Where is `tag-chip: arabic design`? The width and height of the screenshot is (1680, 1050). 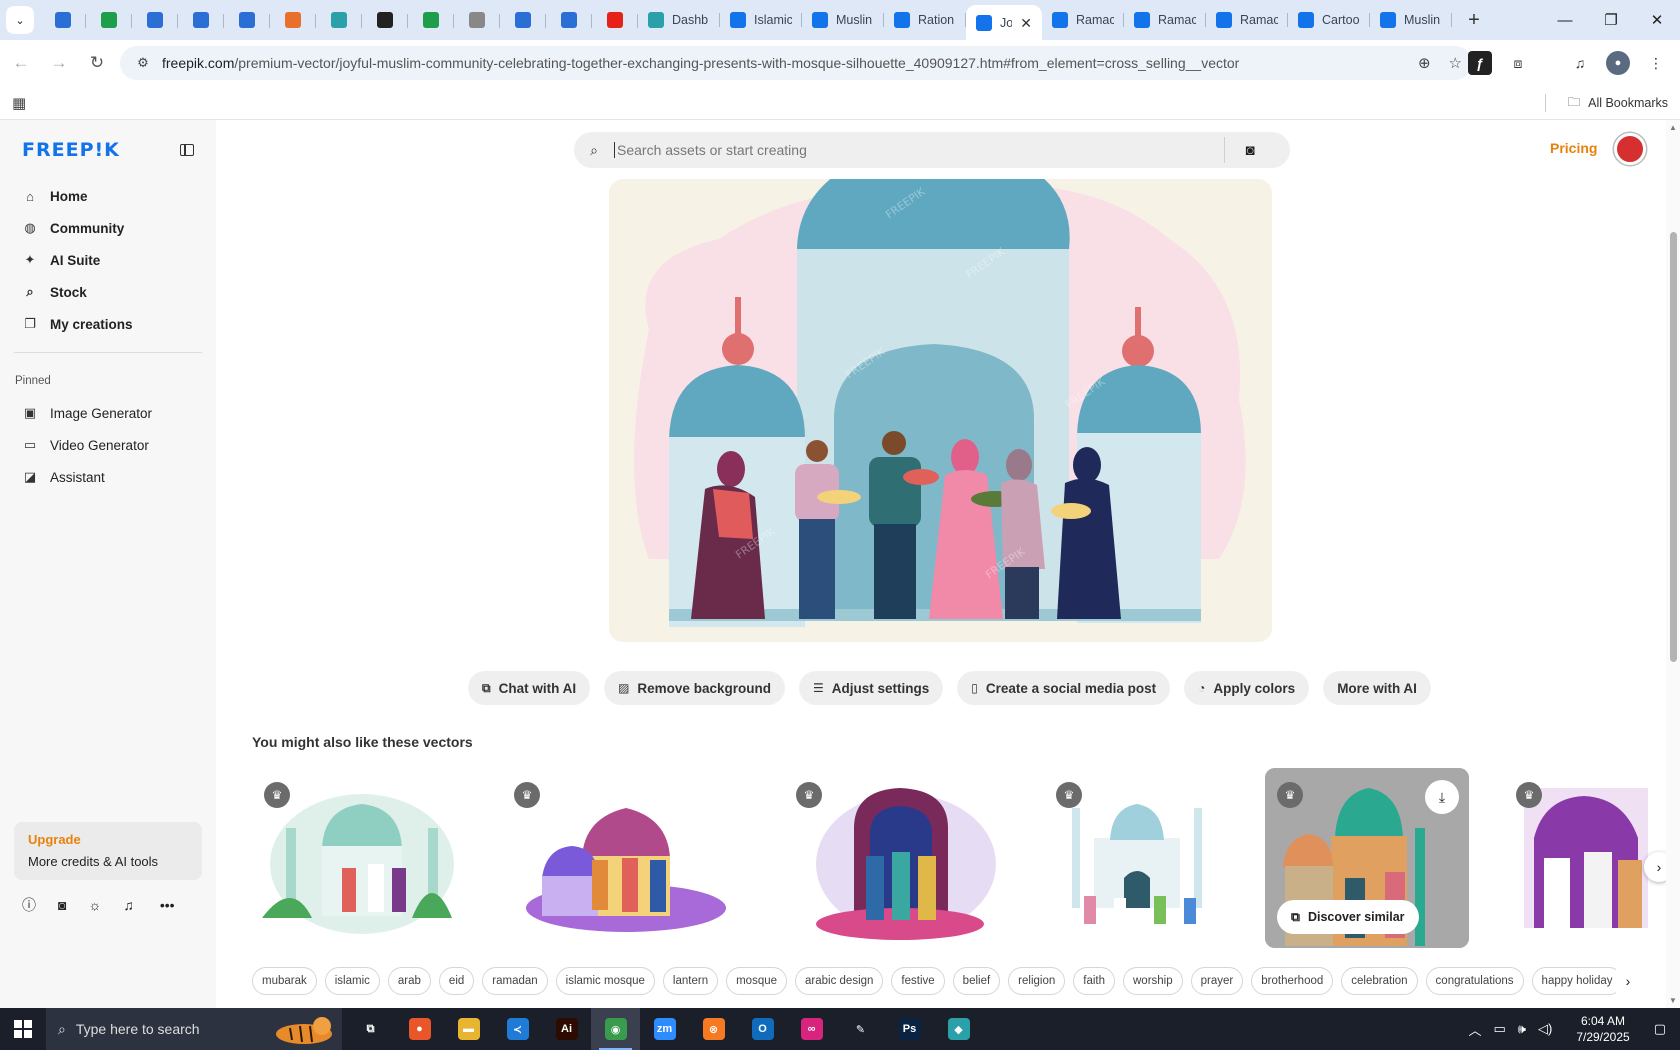
tag-chip: arabic design is located at coordinates (839, 981).